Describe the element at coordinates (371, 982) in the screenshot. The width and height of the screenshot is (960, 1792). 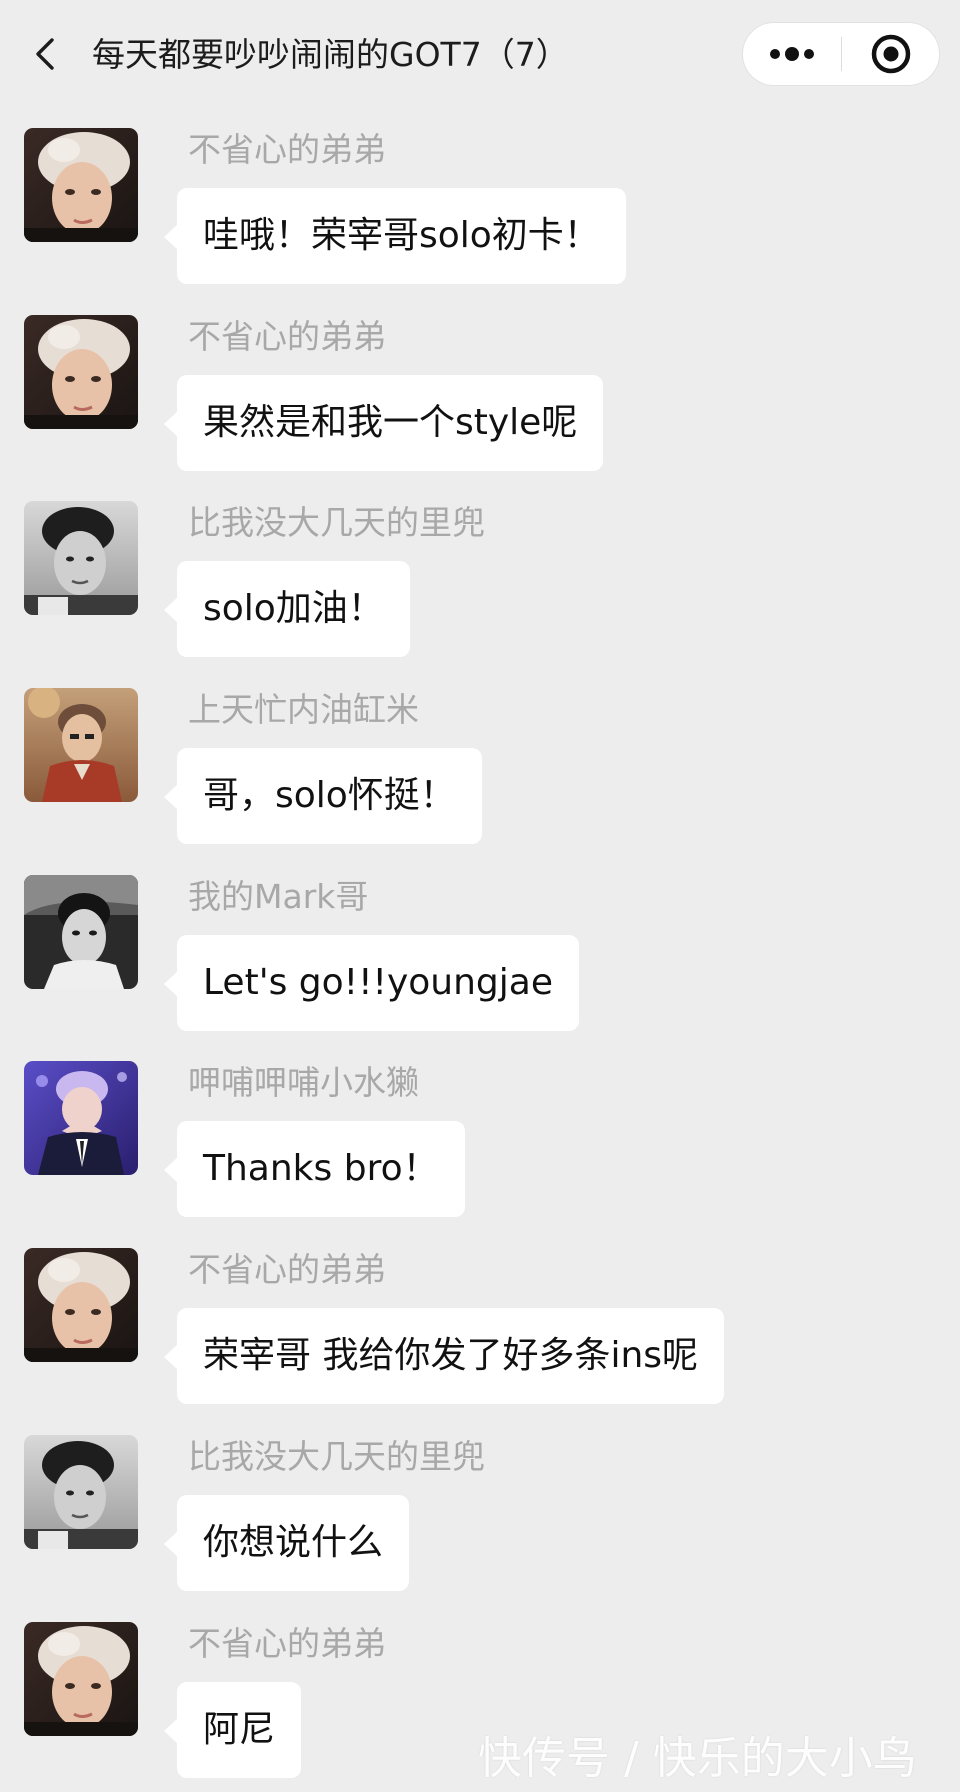
I see `message-bubble: Let's go!!!youngjae` at that location.